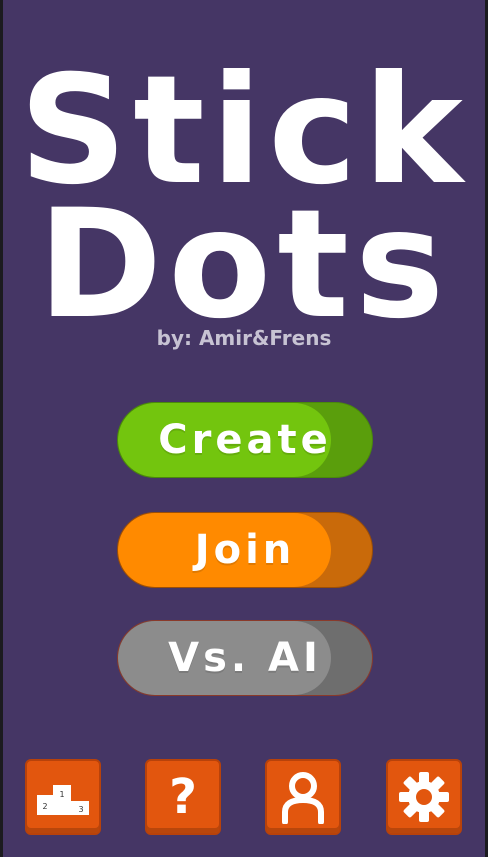 This screenshot has height=857, width=488. I want to click on podium-first-label: 1, so click(61, 794).